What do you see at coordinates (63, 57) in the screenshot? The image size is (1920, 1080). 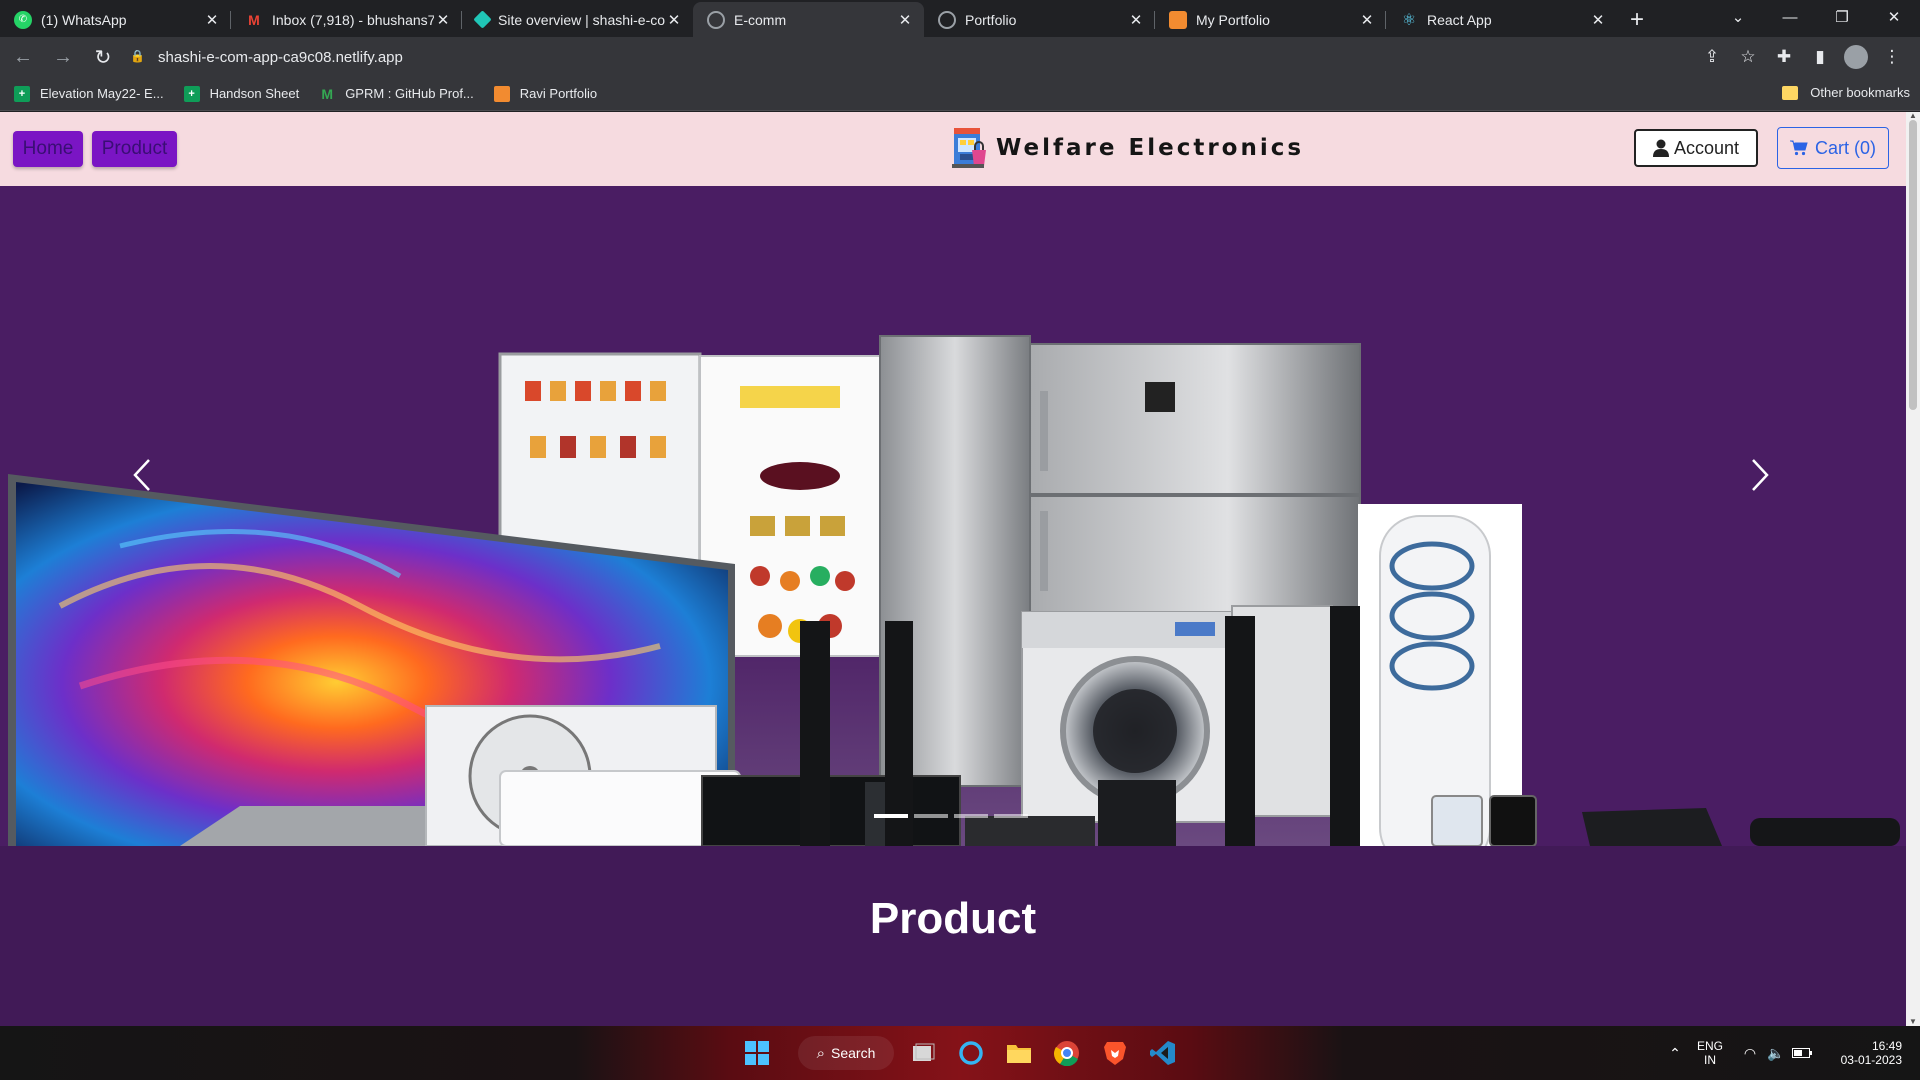 I see `forward-icon: →` at bounding box center [63, 57].